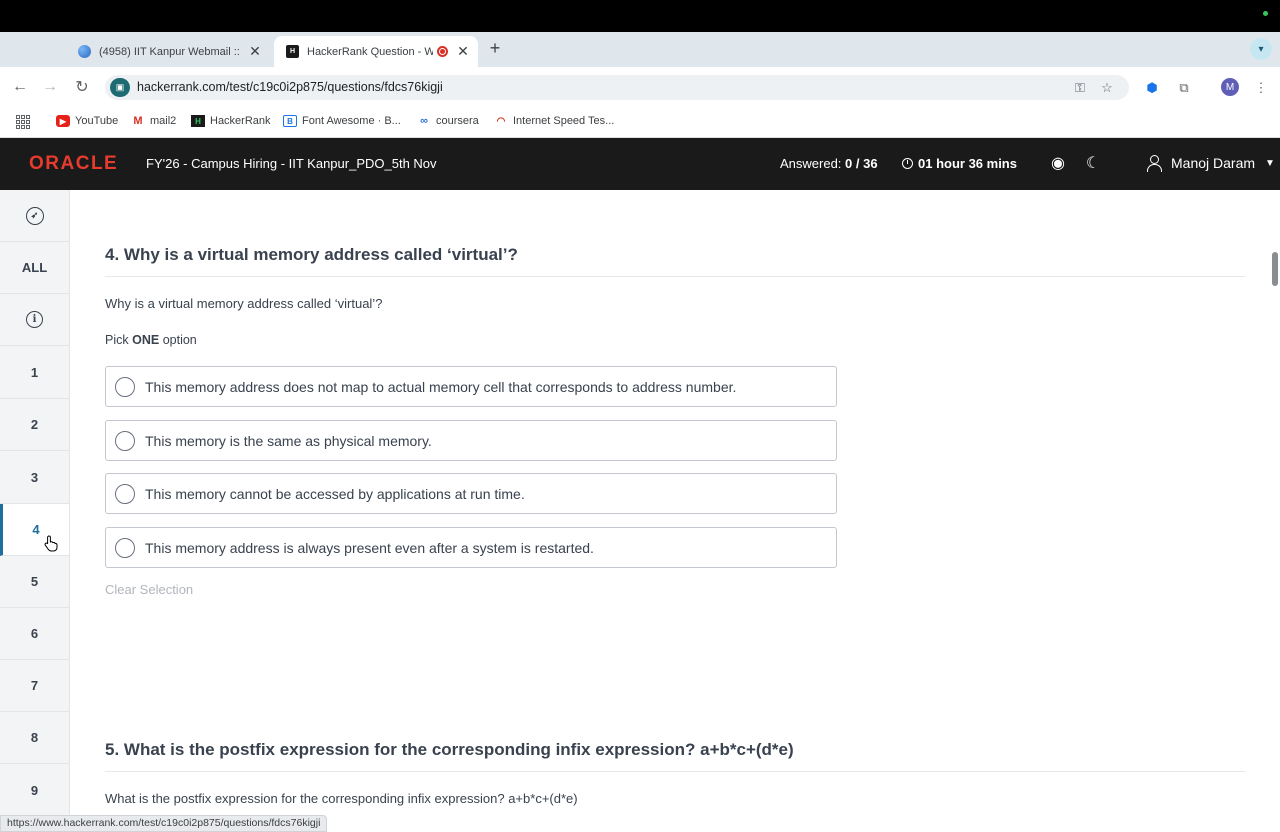 The image size is (1280, 832). What do you see at coordinates (146, 340) in the screenshot?
I see `pick-bold: ONE` at bounding box center [146, 340].